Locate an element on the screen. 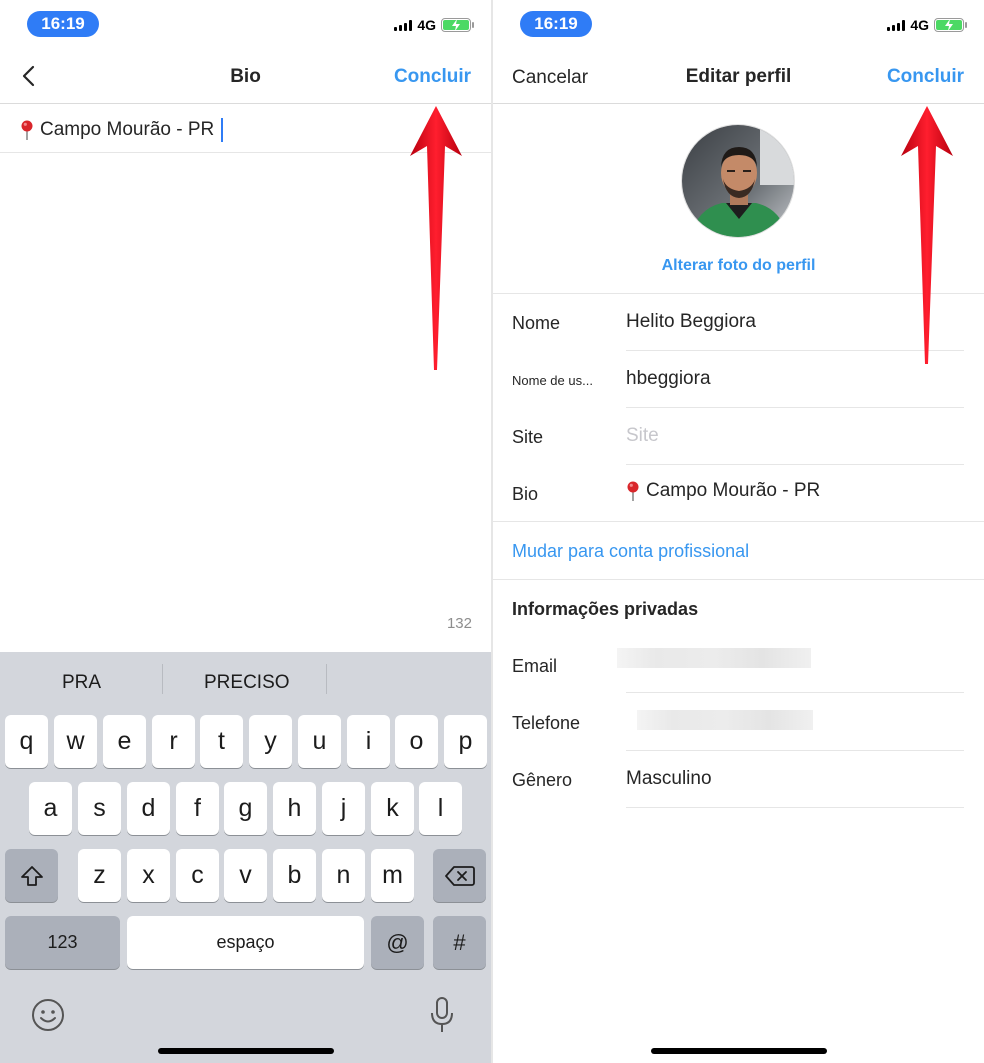 This screenshot has height=1063, width=984. site-field: Site is located at coordinates (642, 436).